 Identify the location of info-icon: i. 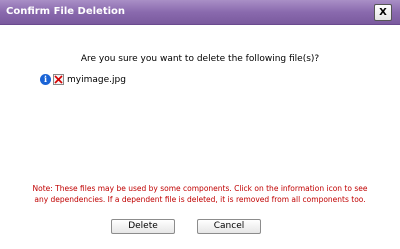
(45, 79).